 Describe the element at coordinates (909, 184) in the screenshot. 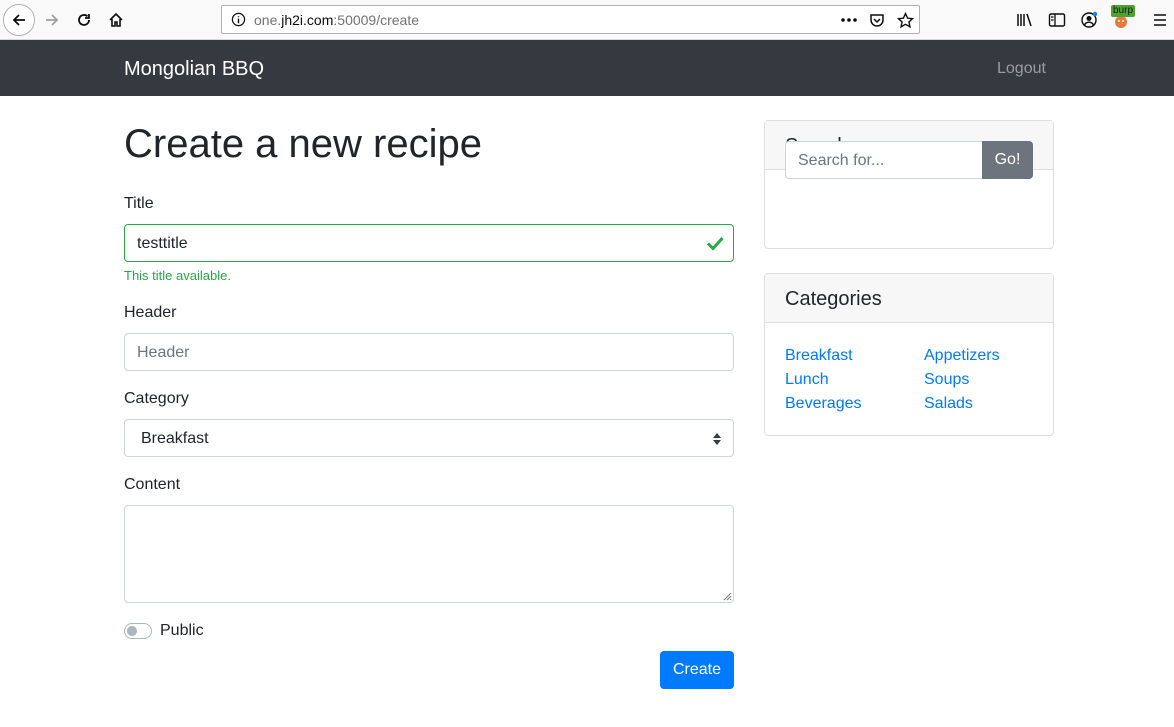

I see `search-card: Search Search for... Go!` at that location.